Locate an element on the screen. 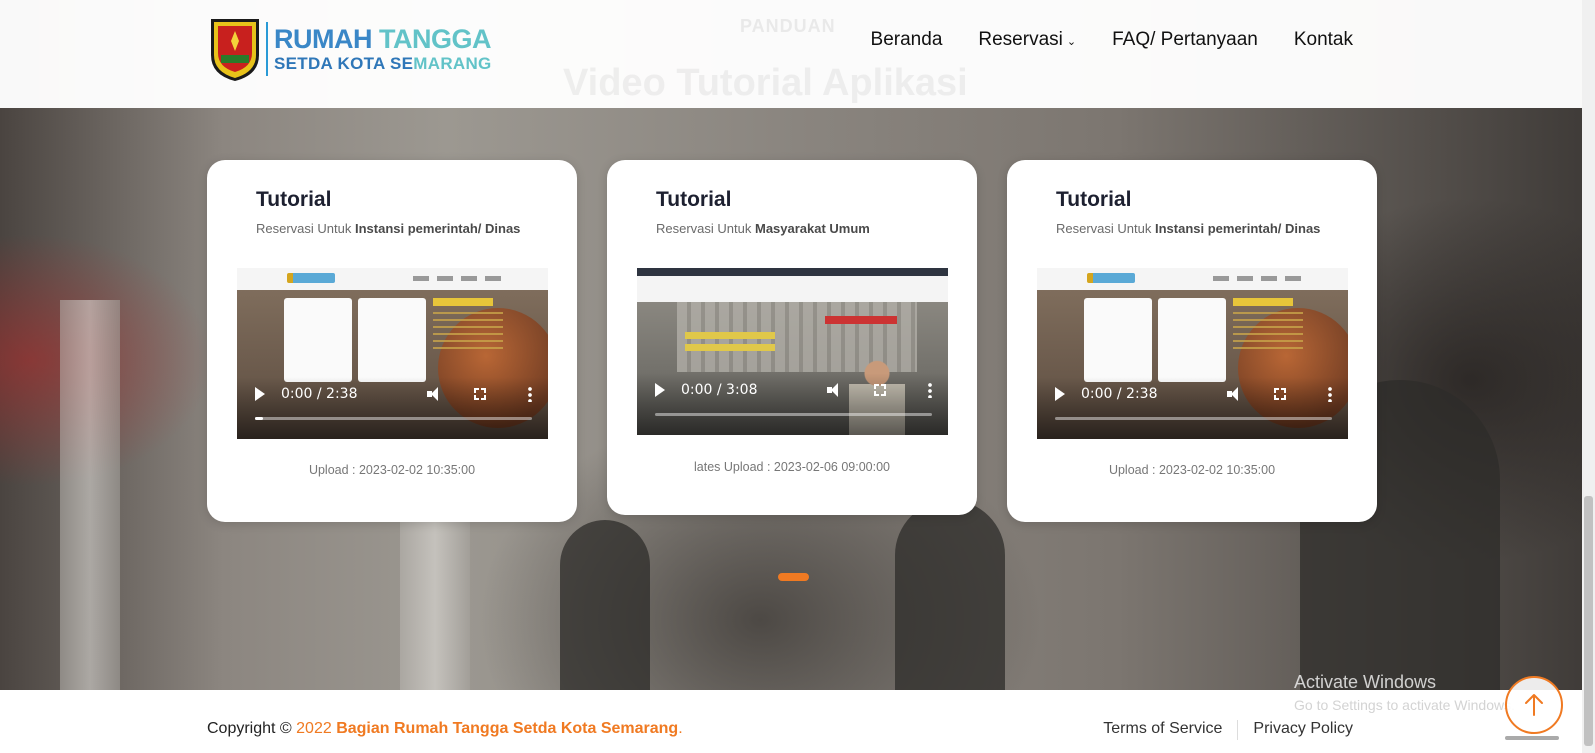 Image resolution: width=1595 pixels, height=753 pixels. subtitle-bold: Masyarakat Umum is located at coordinates (812, 228).